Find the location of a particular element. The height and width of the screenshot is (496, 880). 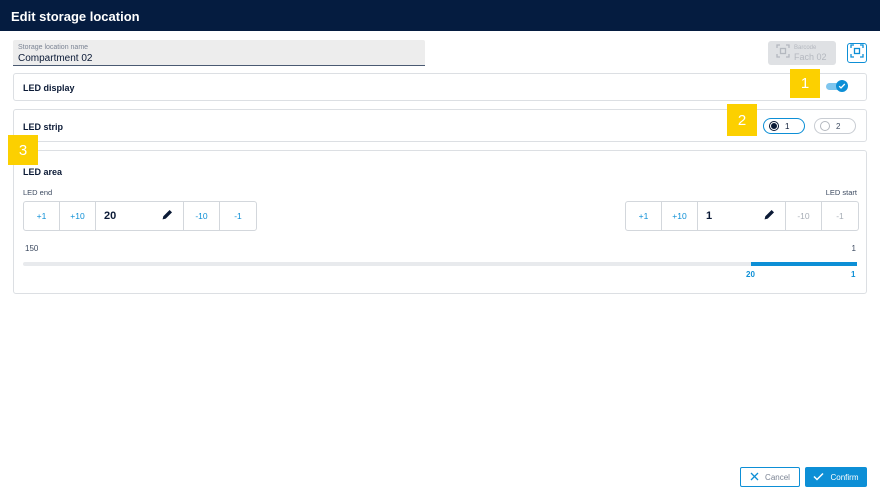

range-start-value: 1 is located at coordinates (853, 274).